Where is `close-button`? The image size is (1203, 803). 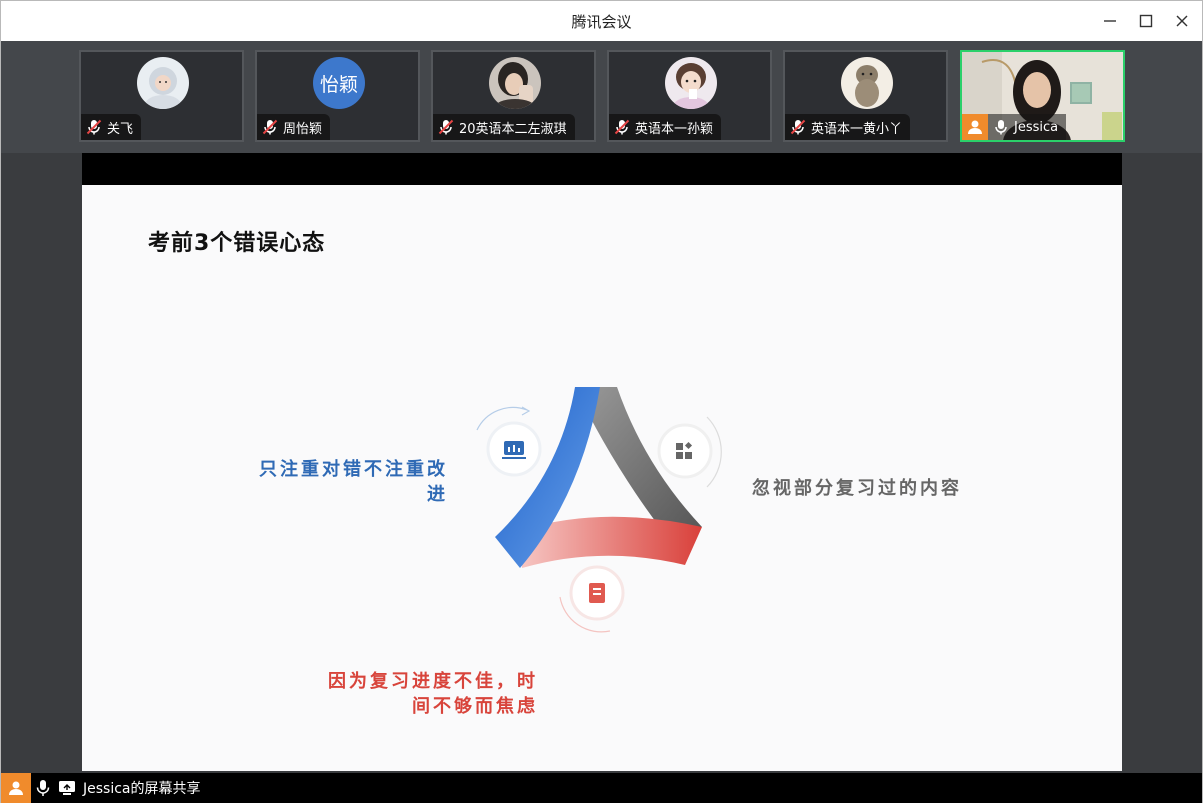 close-button is located at coordinates (1182, 21).